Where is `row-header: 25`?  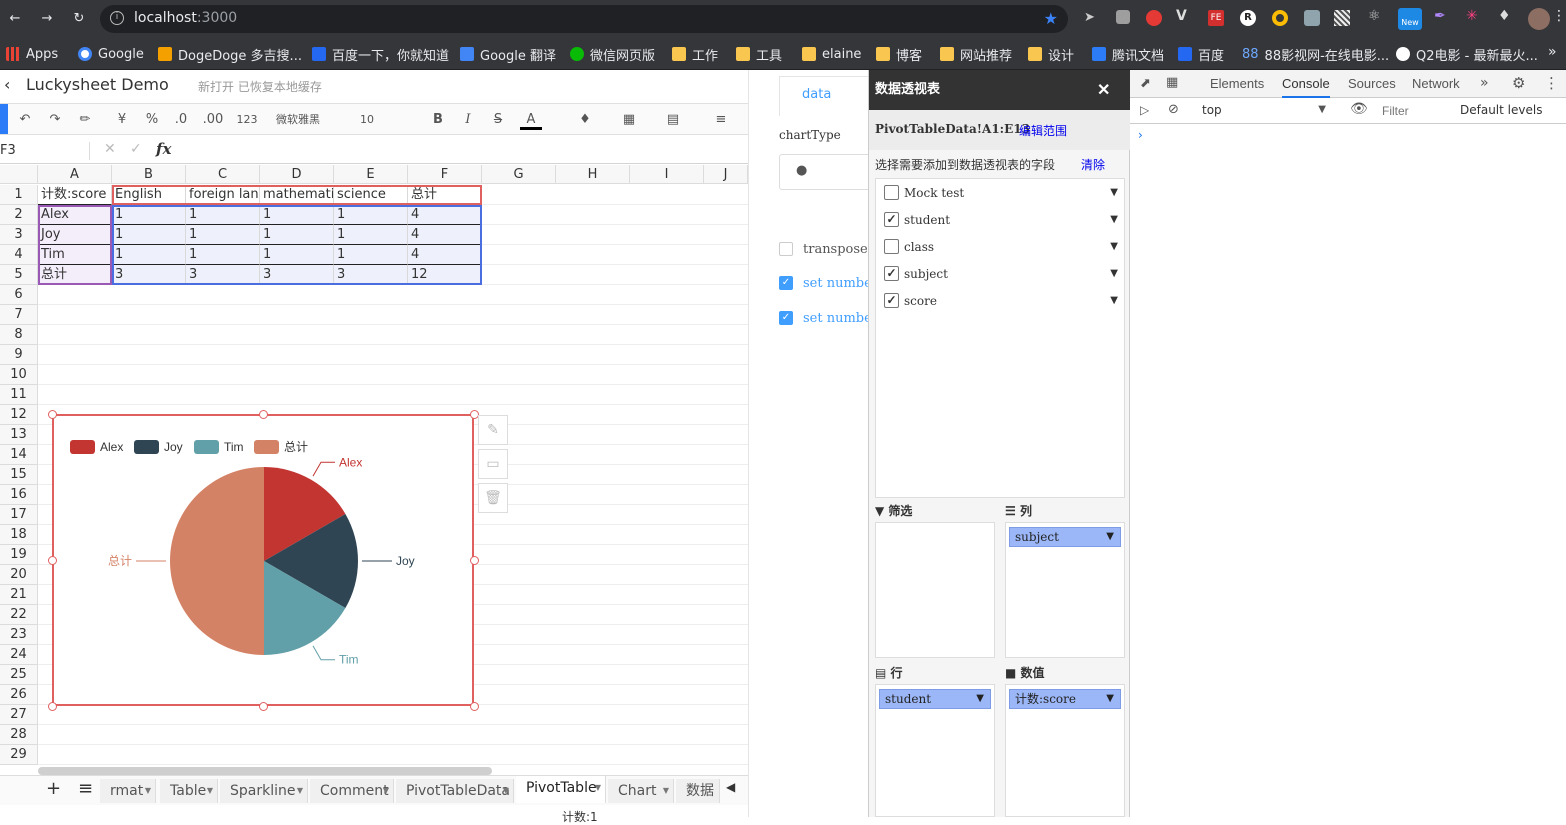 row-header: 25 is located at coordinates (19, 675).